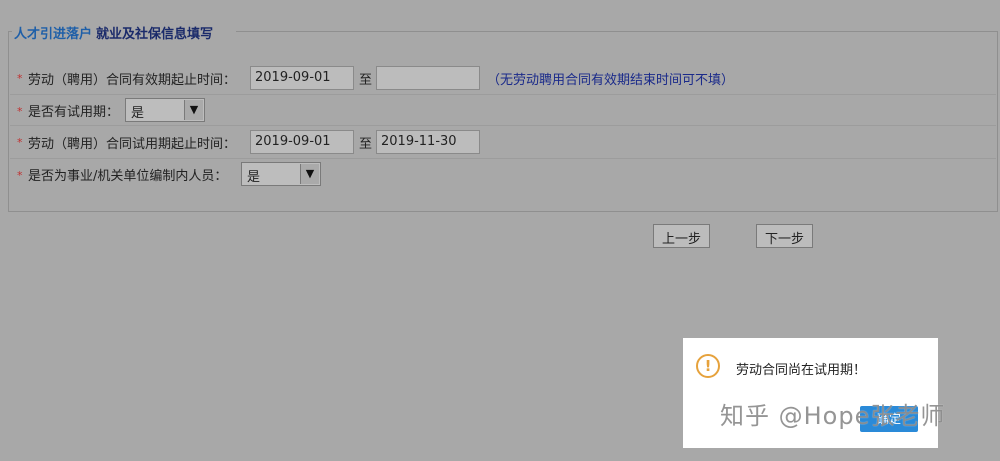 The width and height of the screenshot is (1000, 461). Describe the element at coordinates (254, 177) in the screenshot. I see `public-staff-value: 是` at that location.